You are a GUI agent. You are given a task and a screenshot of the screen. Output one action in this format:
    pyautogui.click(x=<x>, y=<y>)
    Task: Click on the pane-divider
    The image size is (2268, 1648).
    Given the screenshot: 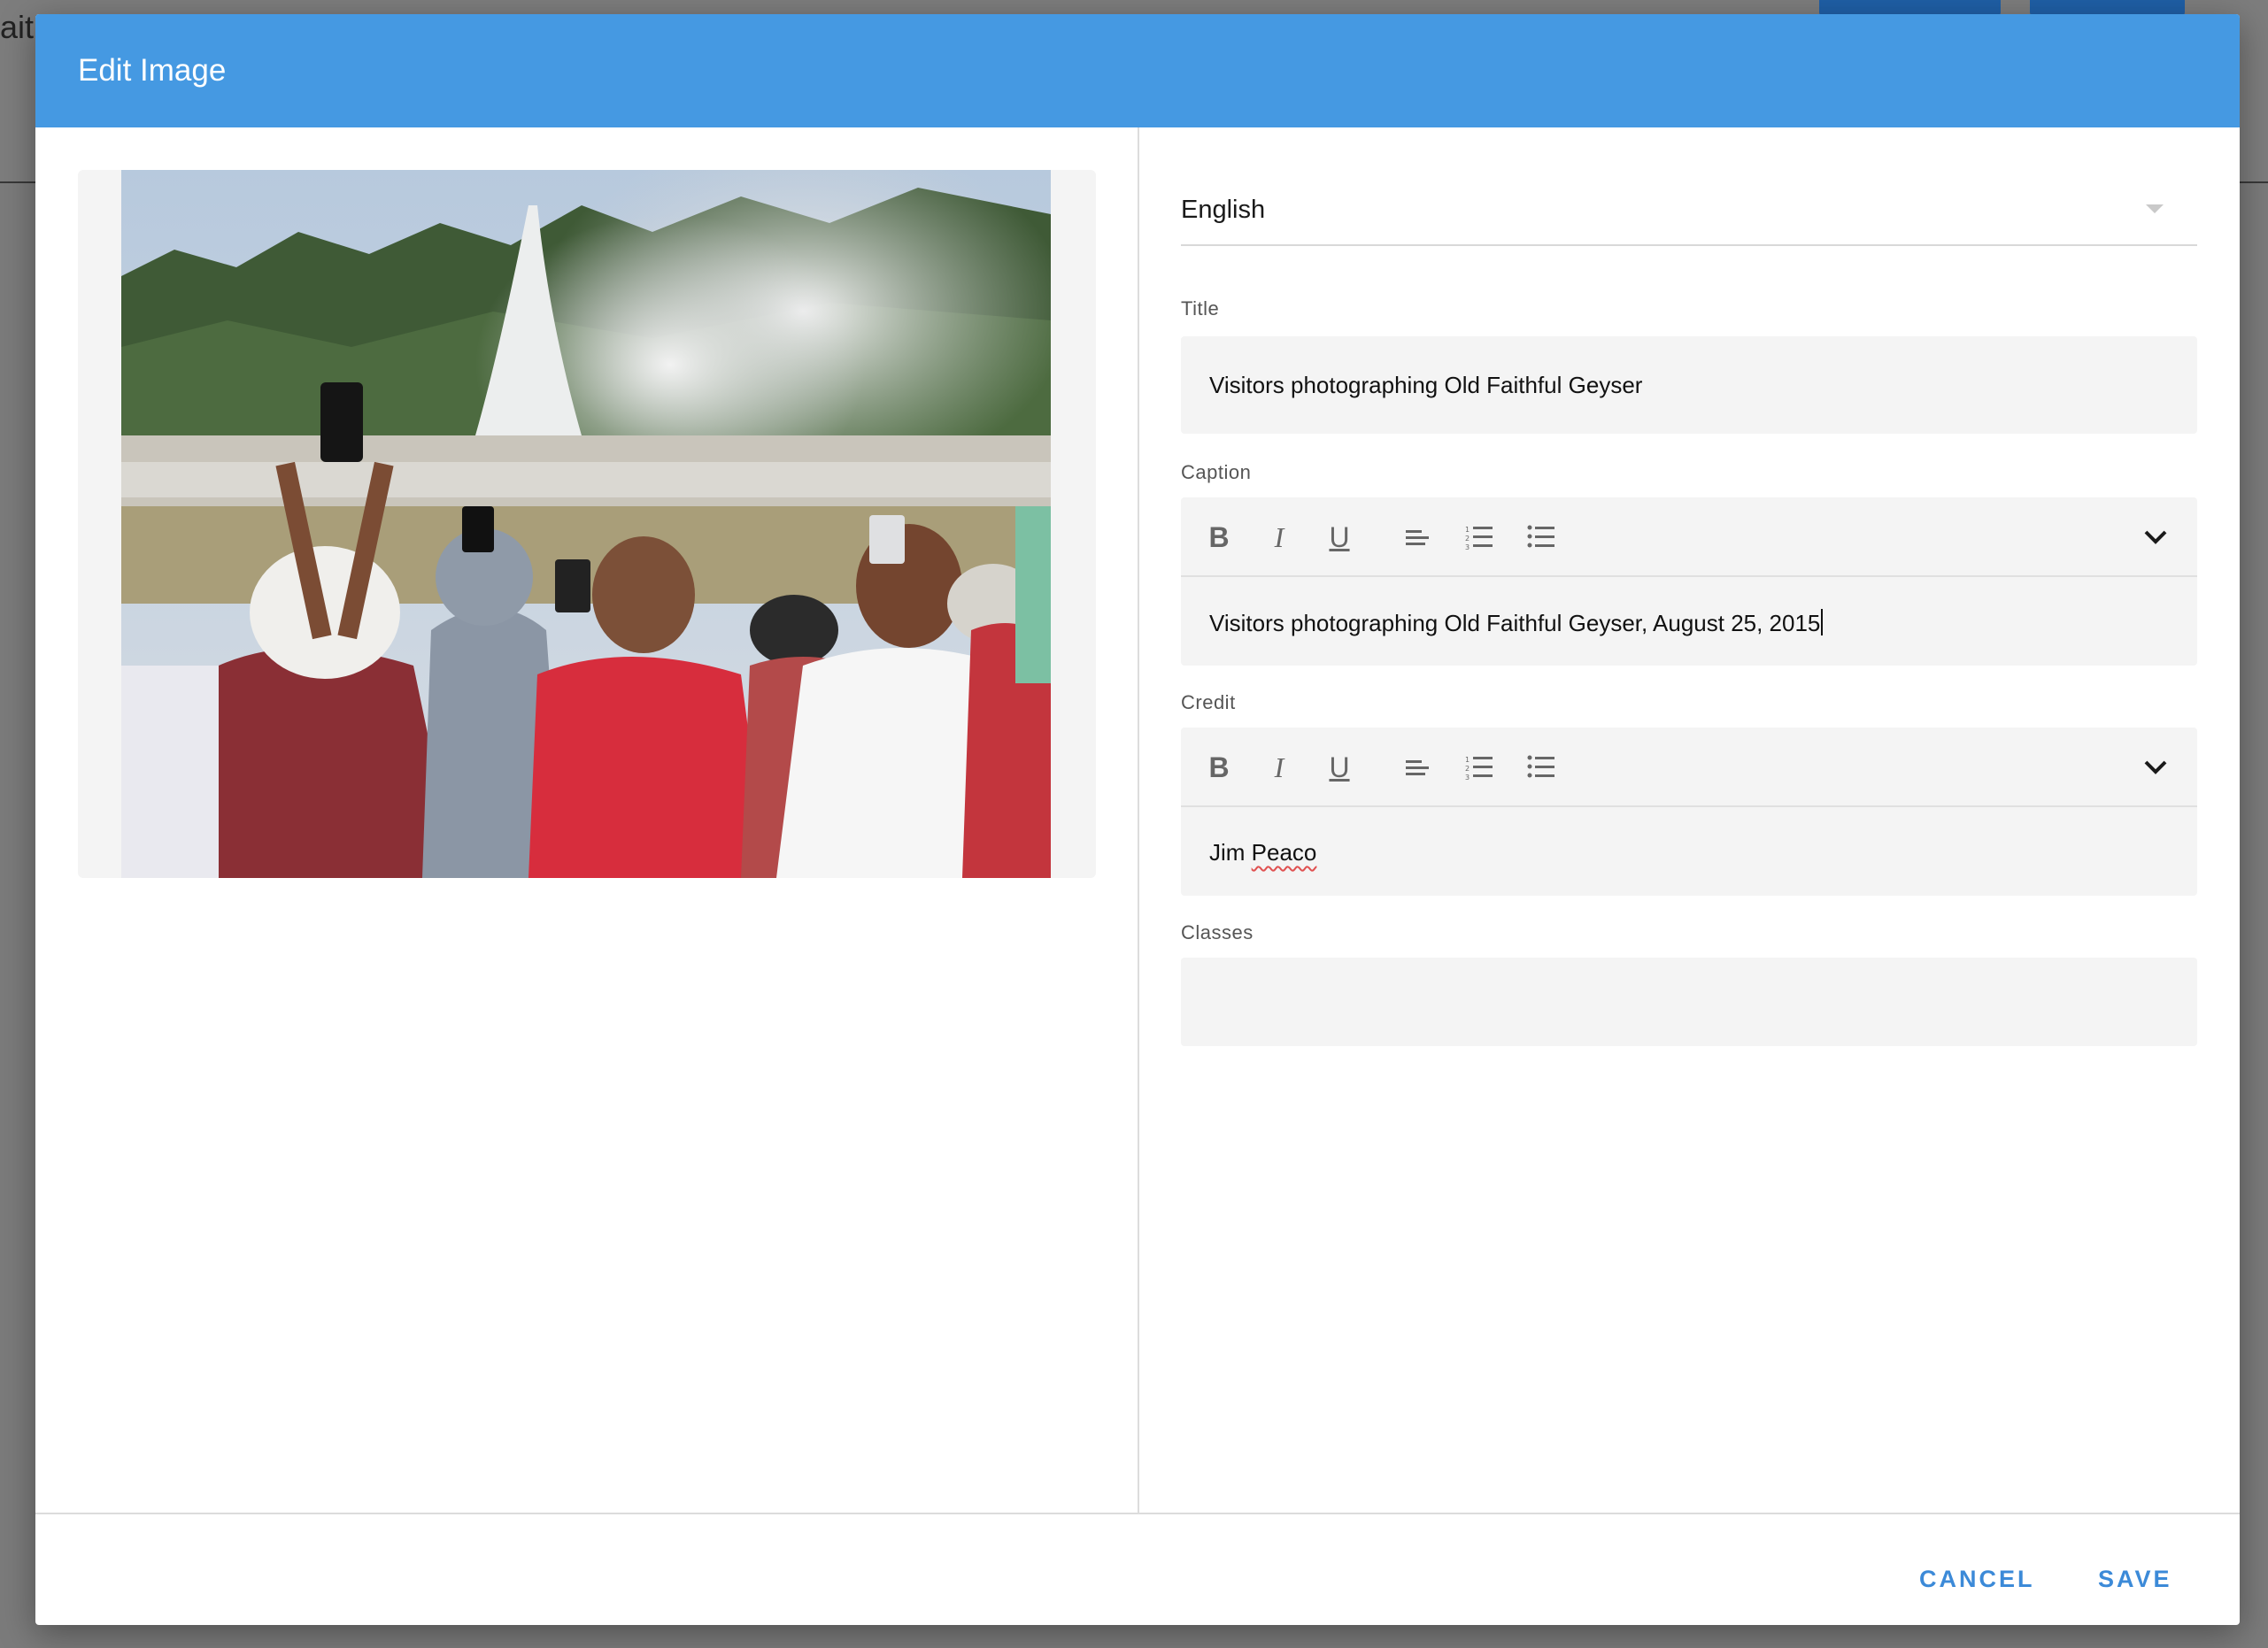 What is the action you would take?
    pyautogui.click(x=1138, y=820)
    